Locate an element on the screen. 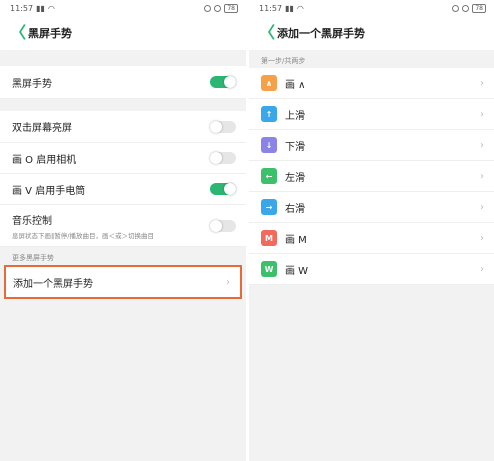 The image size is (494, 461). gesture-label: 画 ∧ is located at coordinates (295, 85).